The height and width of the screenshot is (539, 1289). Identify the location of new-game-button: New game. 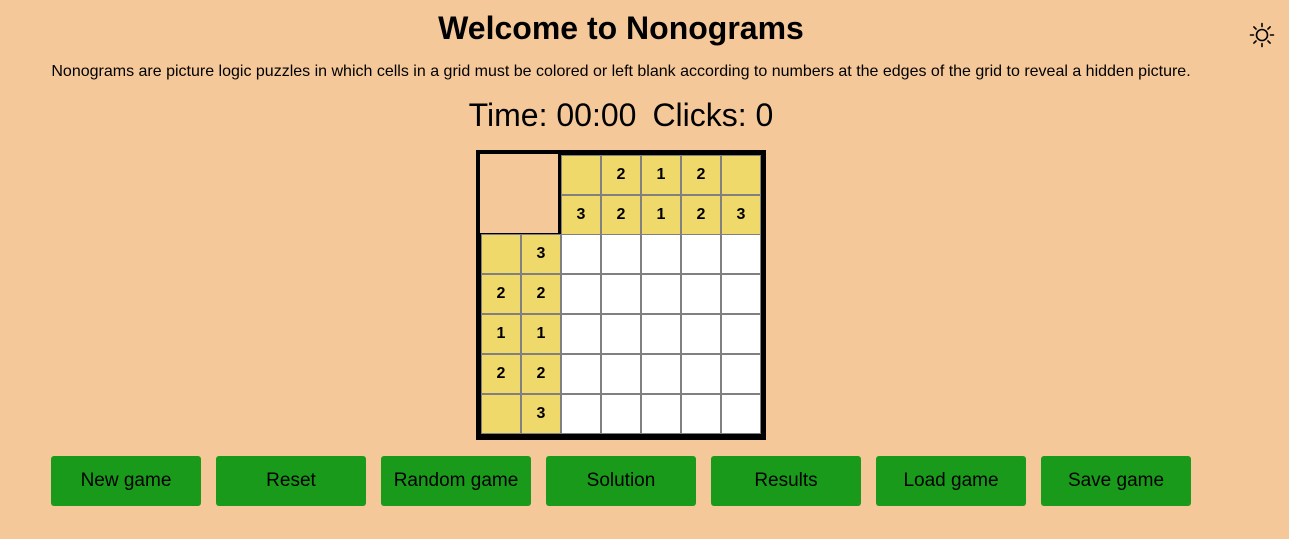
(126, 481).